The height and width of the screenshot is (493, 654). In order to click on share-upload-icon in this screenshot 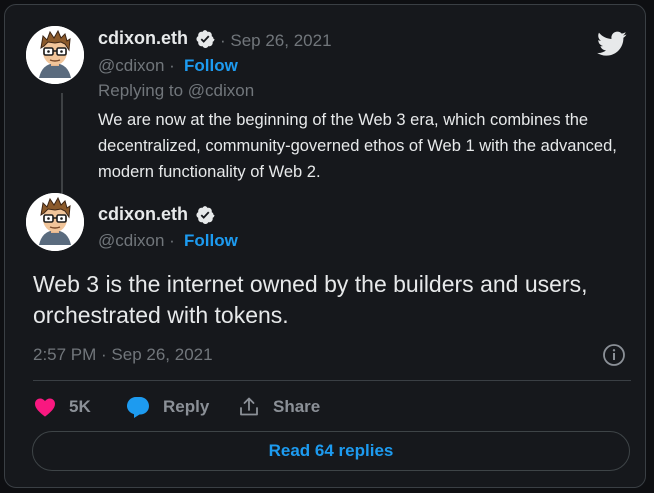, I will do `click(249, 406)`.